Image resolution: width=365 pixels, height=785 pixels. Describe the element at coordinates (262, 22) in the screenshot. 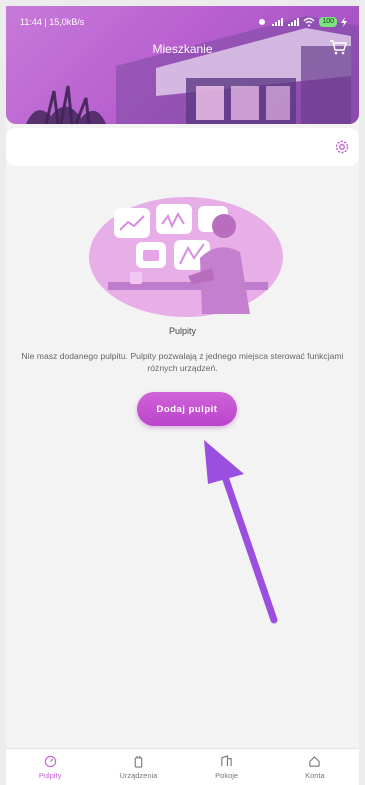

I see `location-icon` at that location.